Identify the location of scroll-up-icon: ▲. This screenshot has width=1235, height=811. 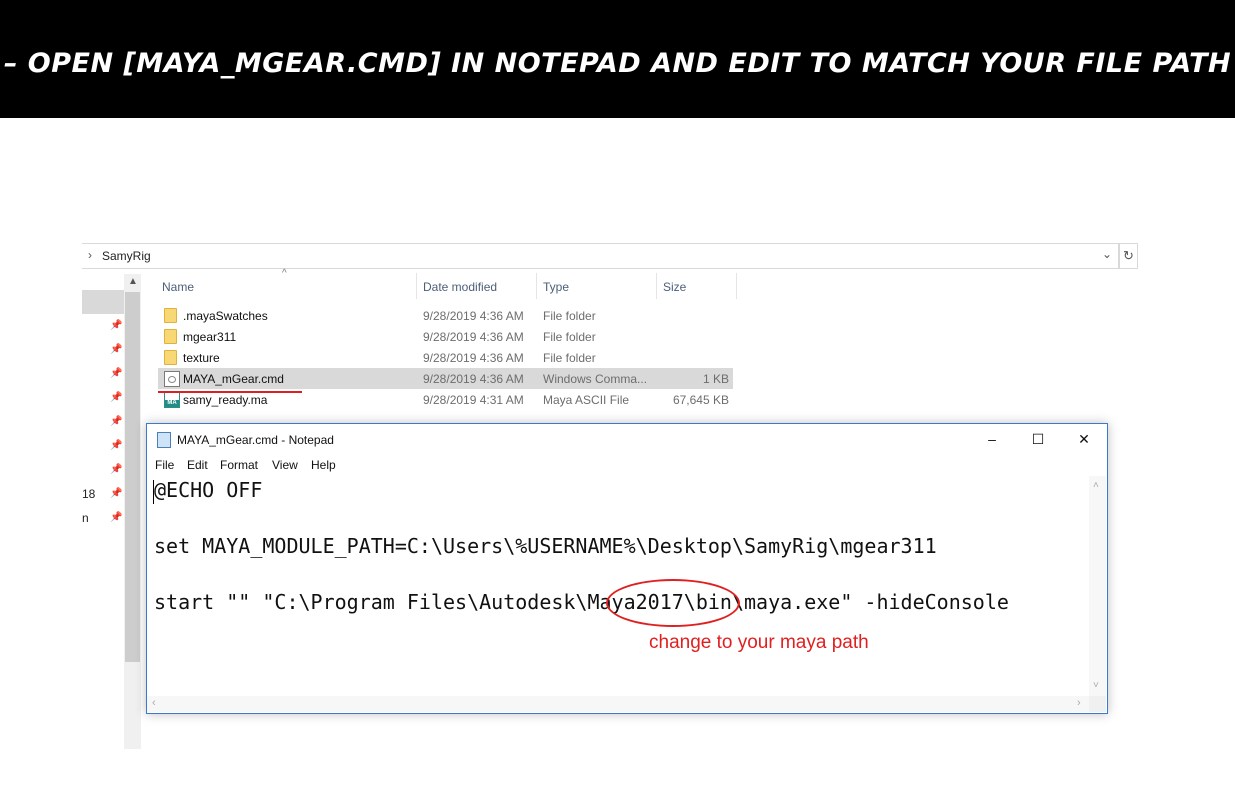
(133, 281).